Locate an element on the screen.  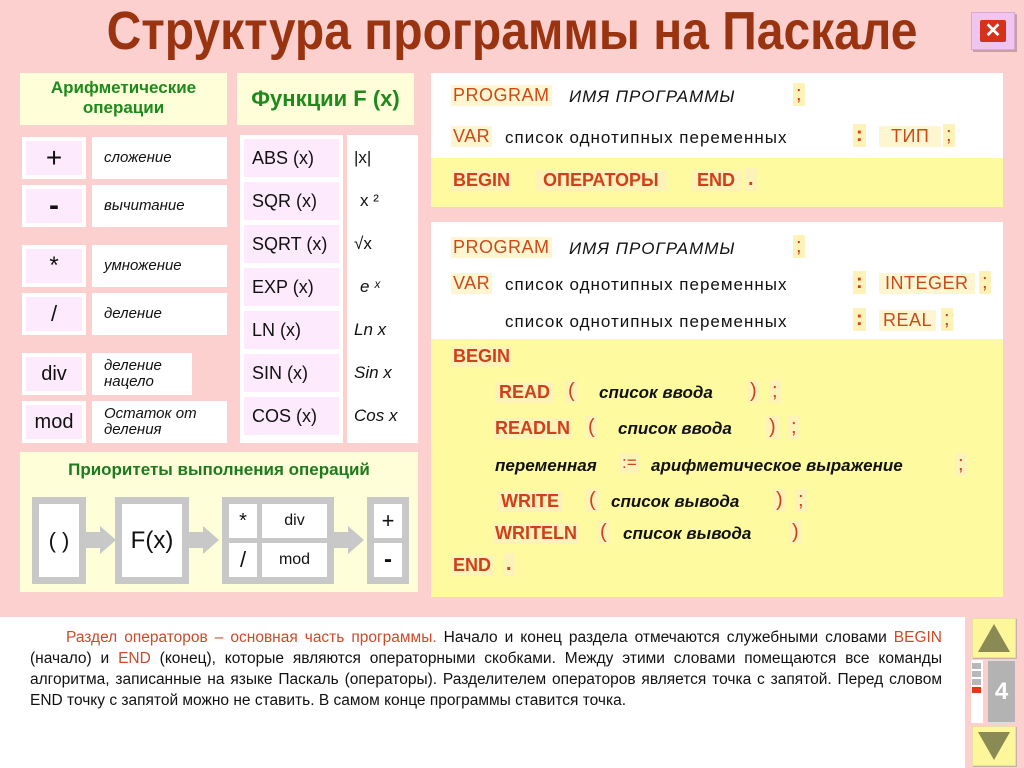
function-row: SQR (x) x ² is located at coordinates (329, 202).